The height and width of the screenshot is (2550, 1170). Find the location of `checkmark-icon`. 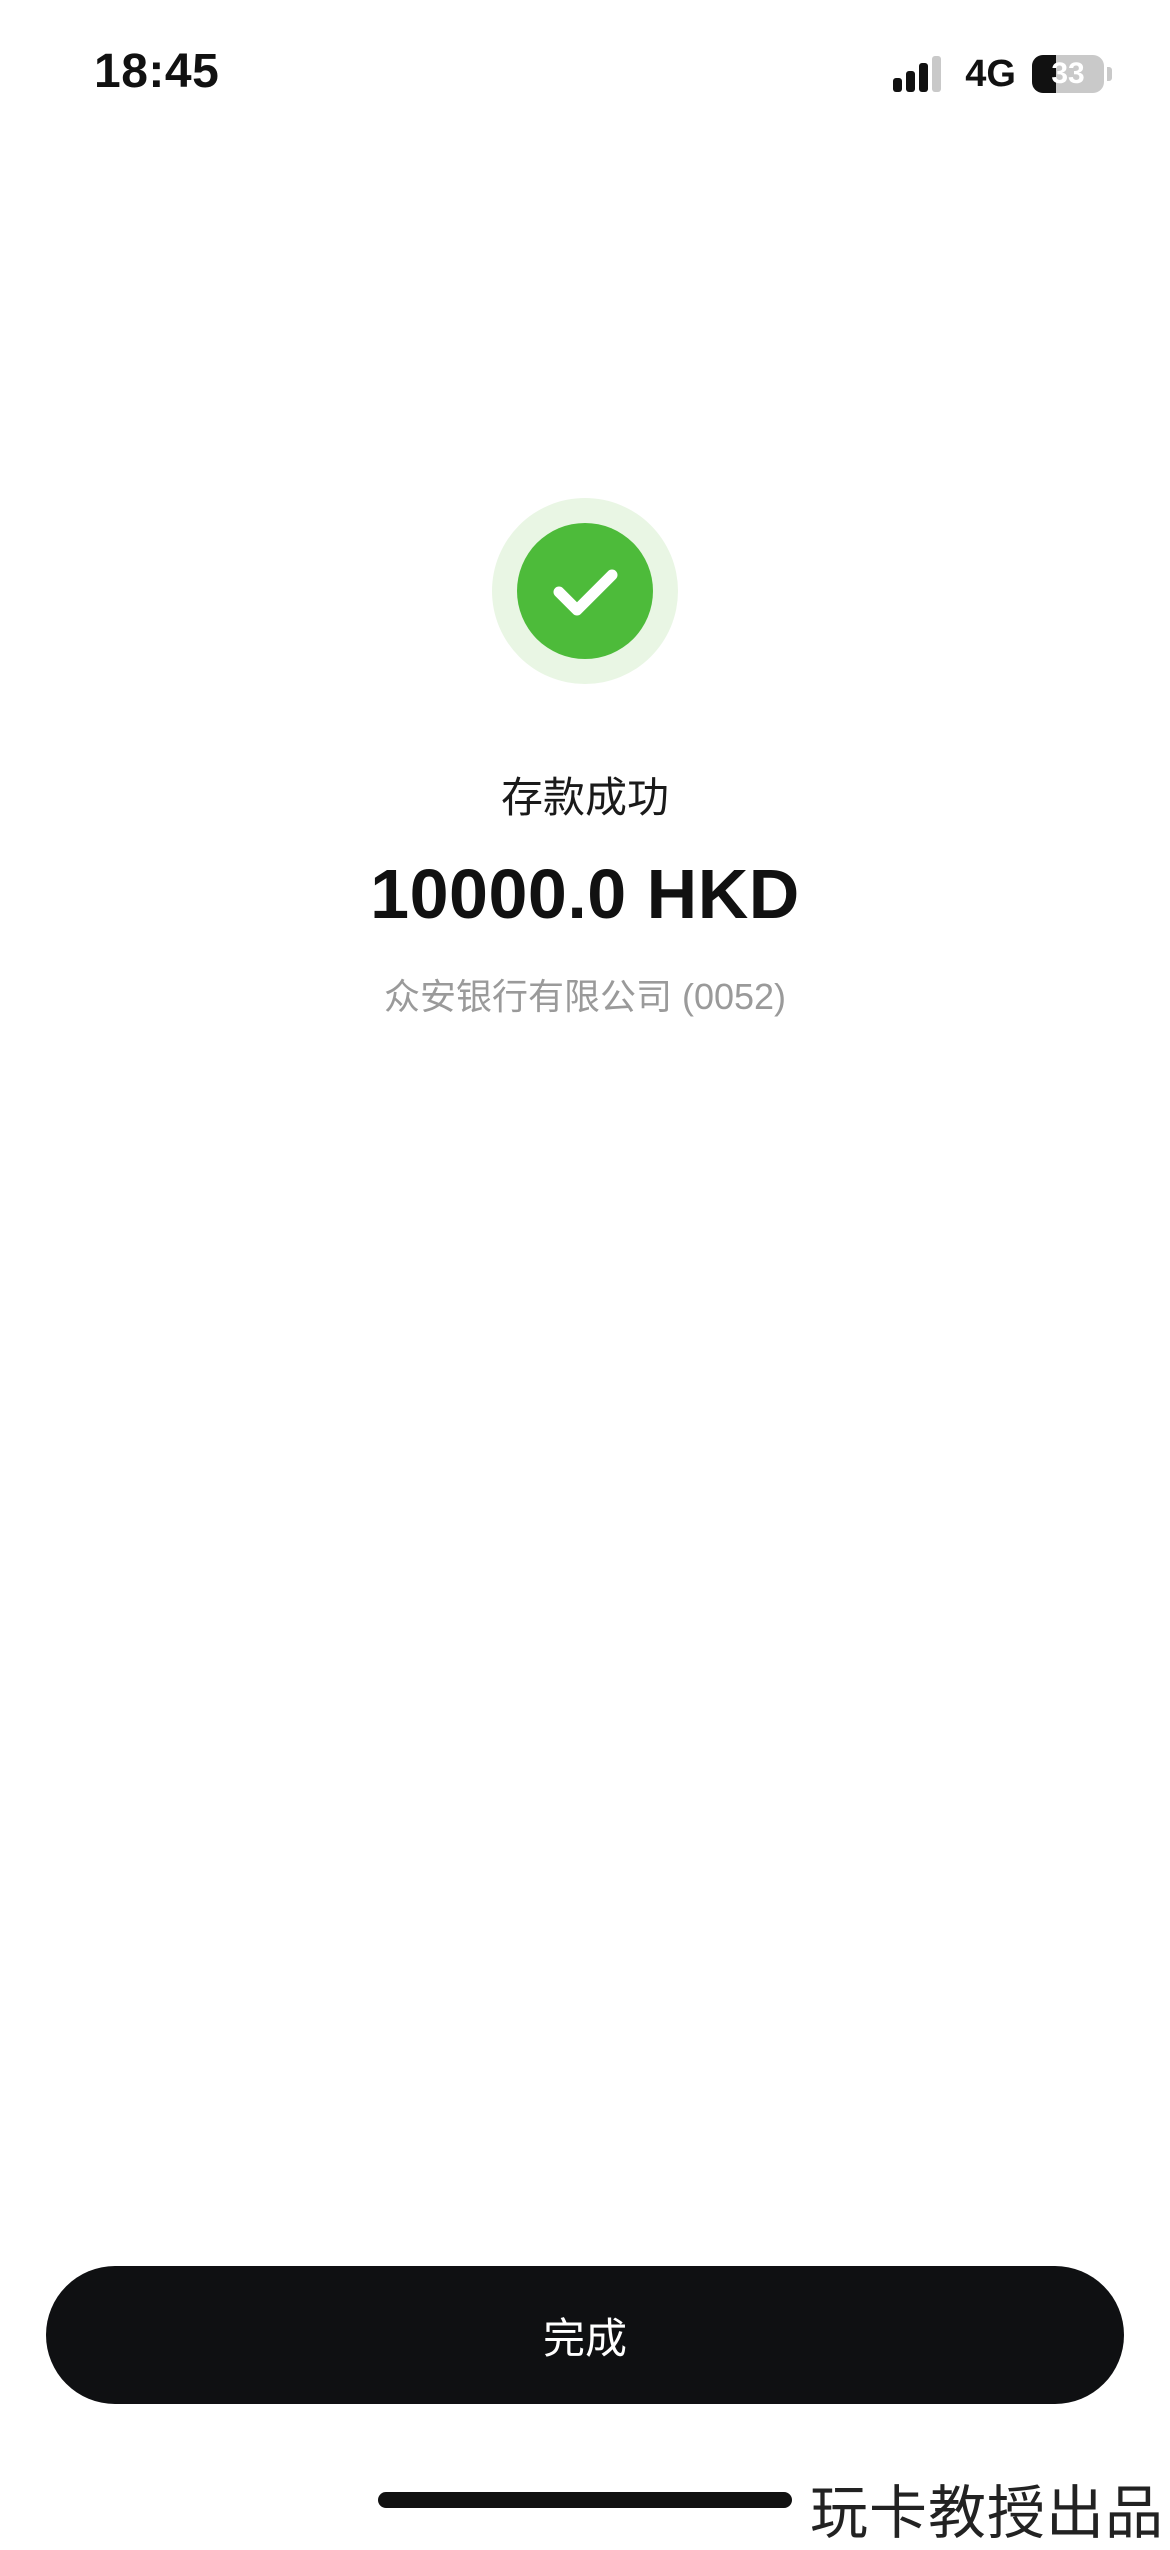

checkmark-icon is located at coordinates (585, 592).